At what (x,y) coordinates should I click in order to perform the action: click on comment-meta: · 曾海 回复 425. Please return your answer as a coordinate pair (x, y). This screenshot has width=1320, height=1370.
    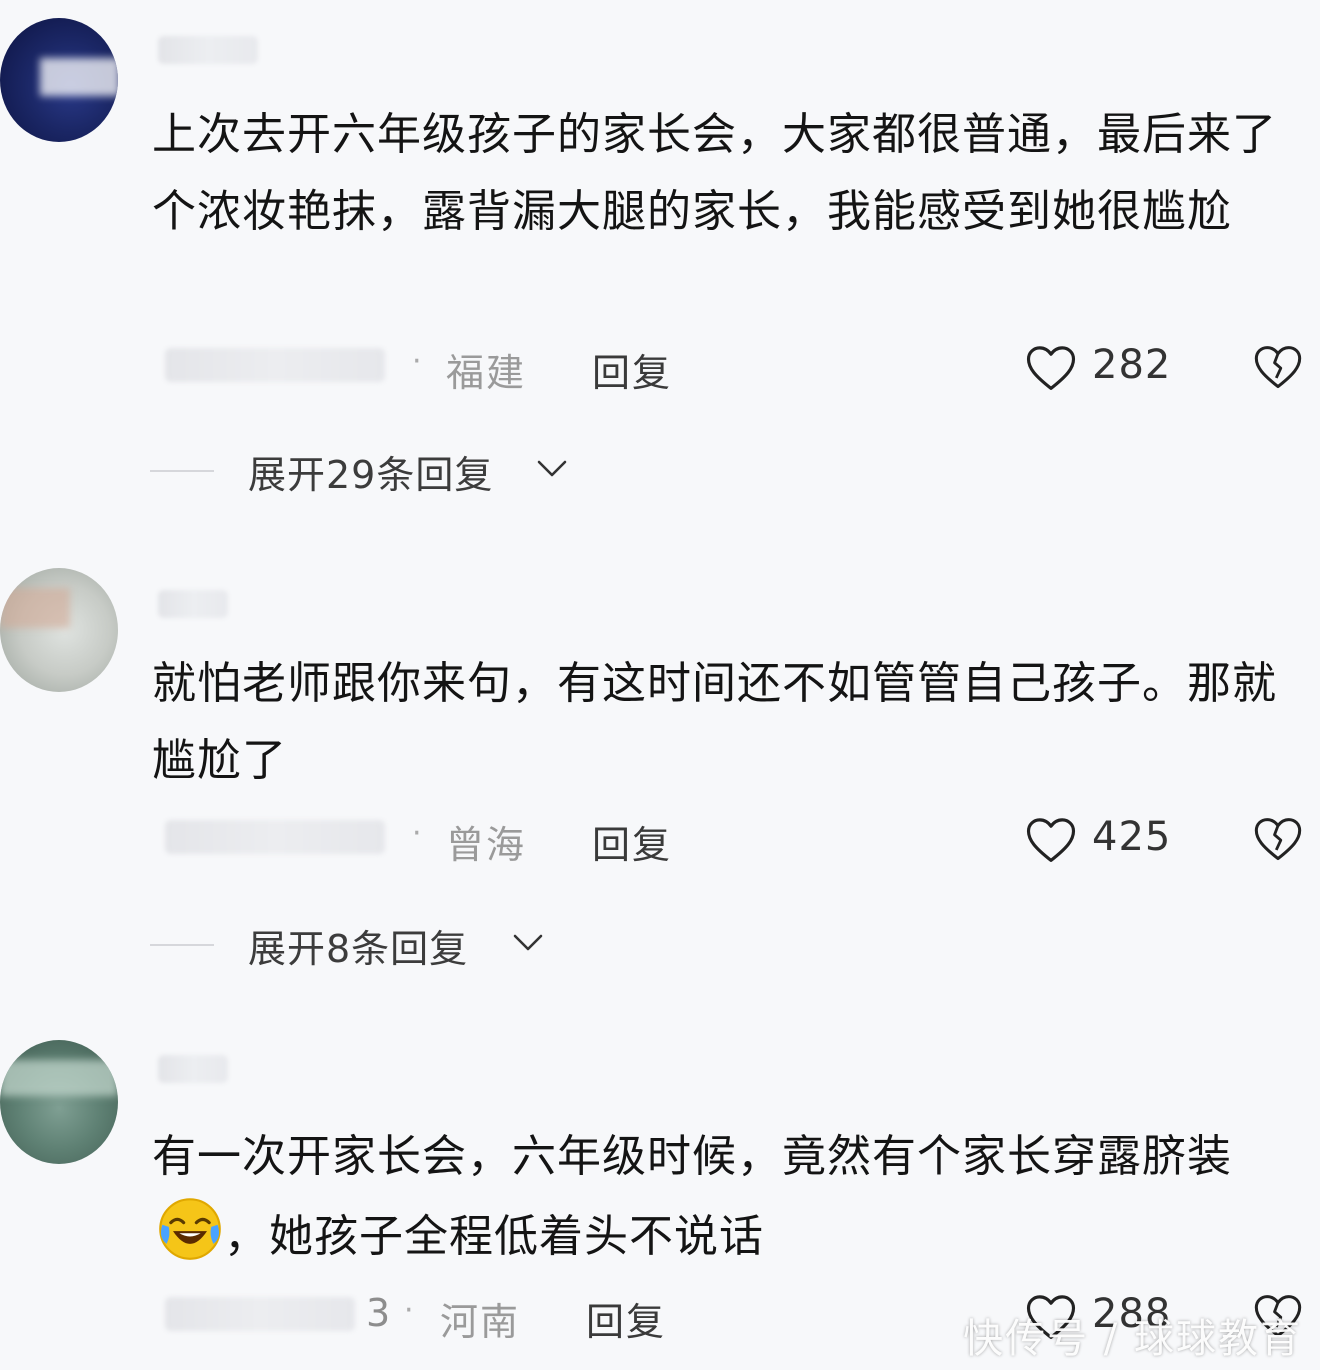
    Looking at the image, I should click on (660, 840).